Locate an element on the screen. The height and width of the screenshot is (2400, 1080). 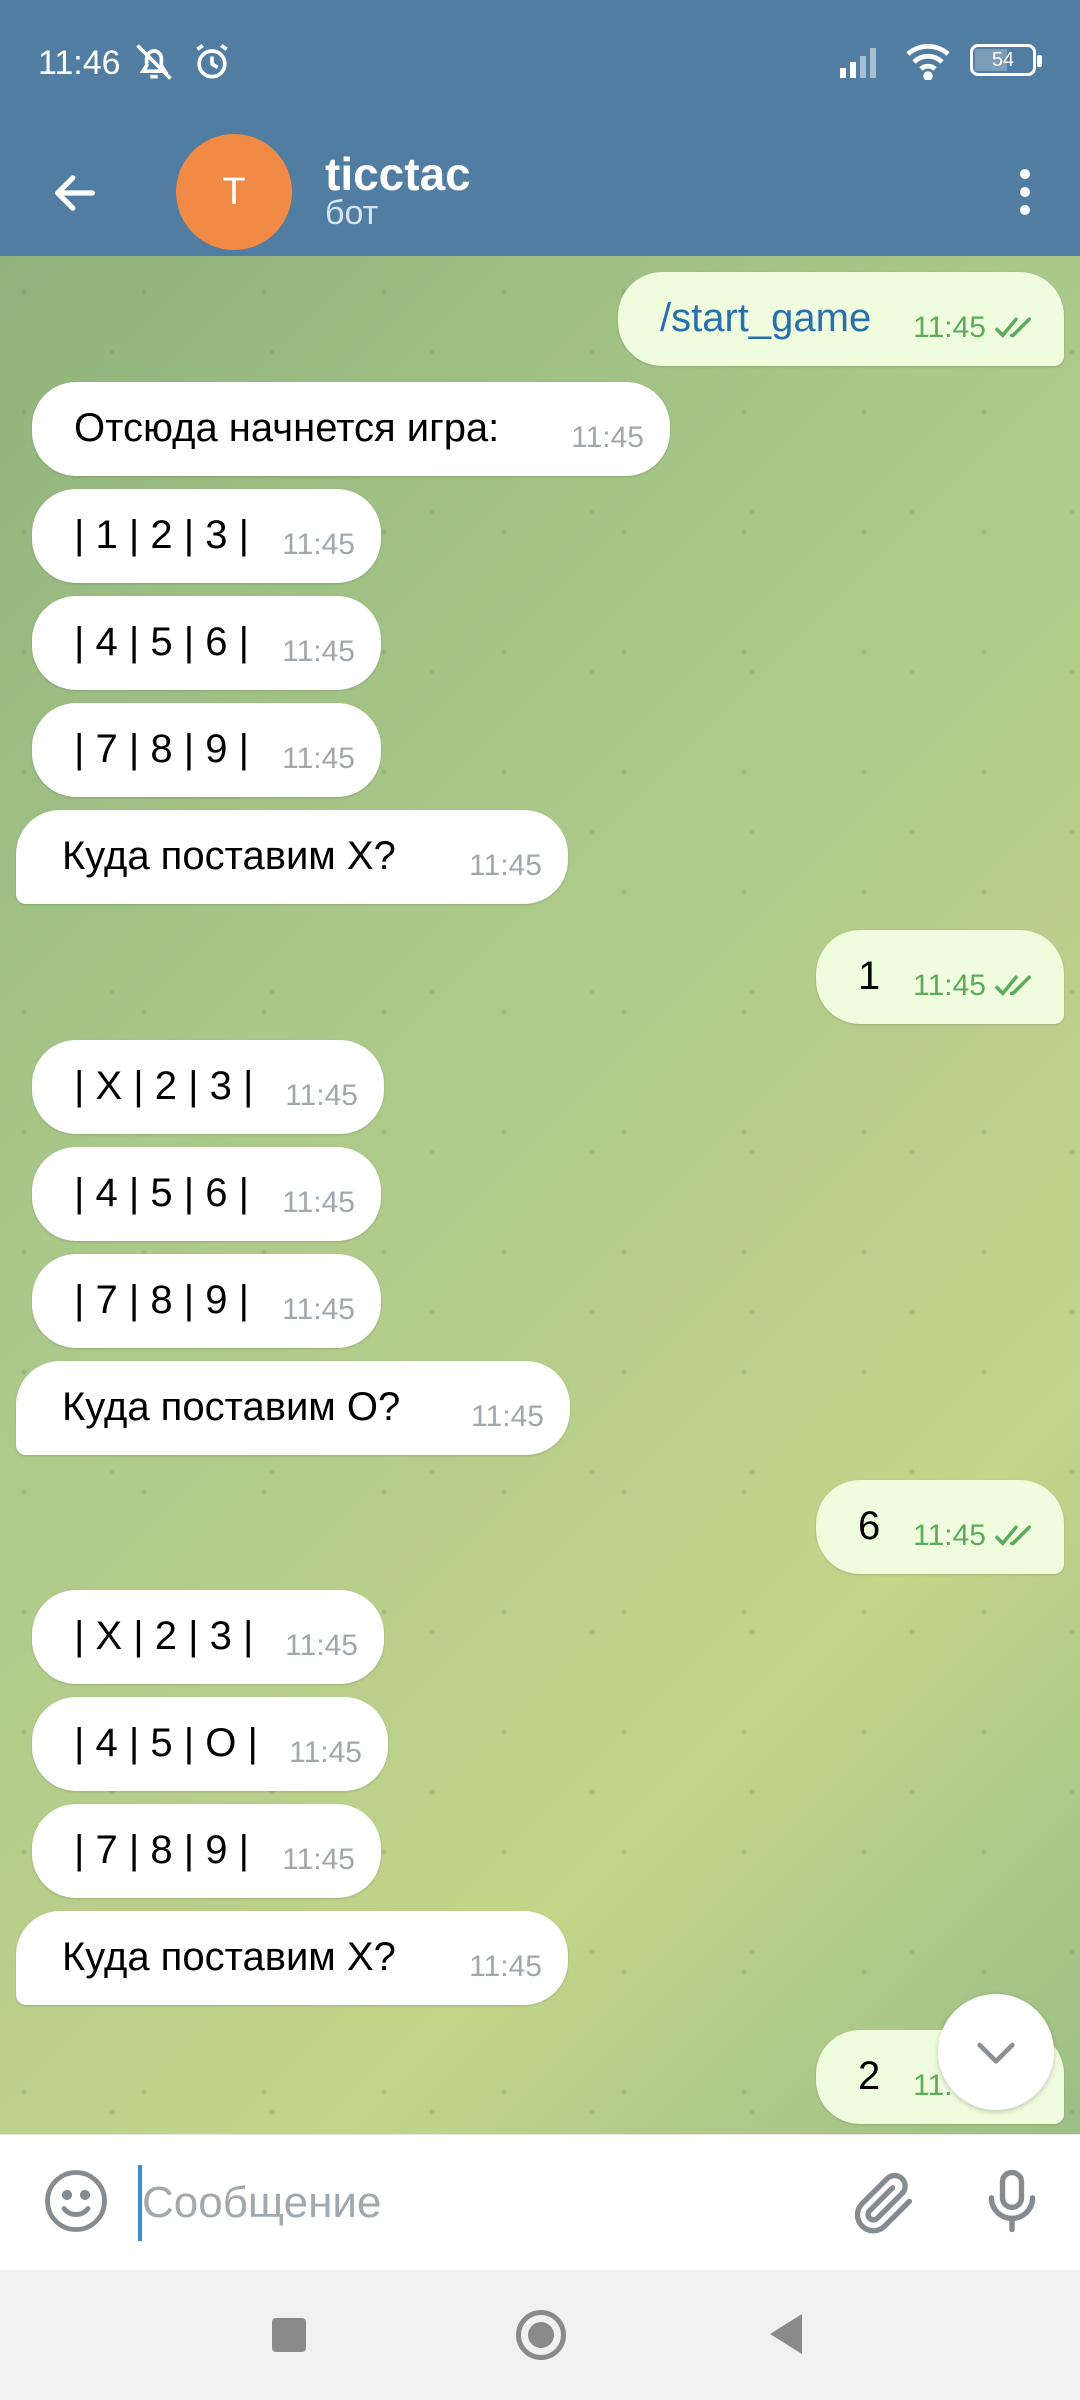
signal-icon is located at coordinates (858, 63).